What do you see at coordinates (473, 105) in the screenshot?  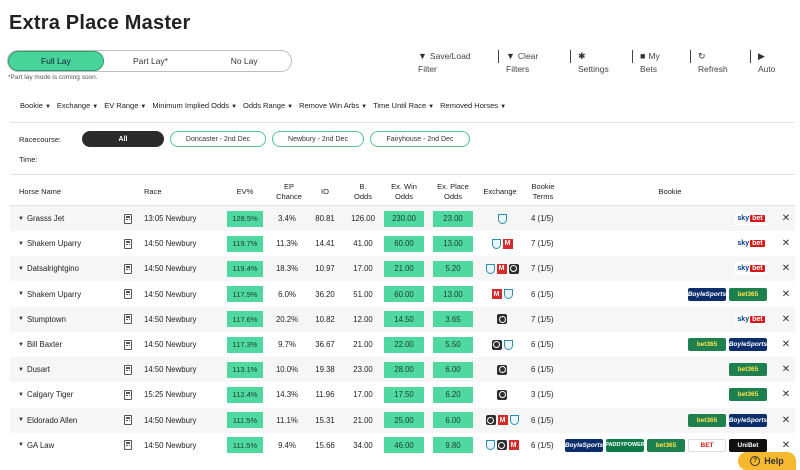 I see `filter-removed-horses: Removed Horses ▼` at bounding box center [473, 105].